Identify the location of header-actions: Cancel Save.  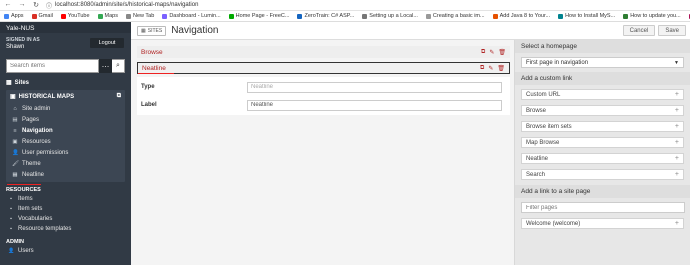
(656, 30).